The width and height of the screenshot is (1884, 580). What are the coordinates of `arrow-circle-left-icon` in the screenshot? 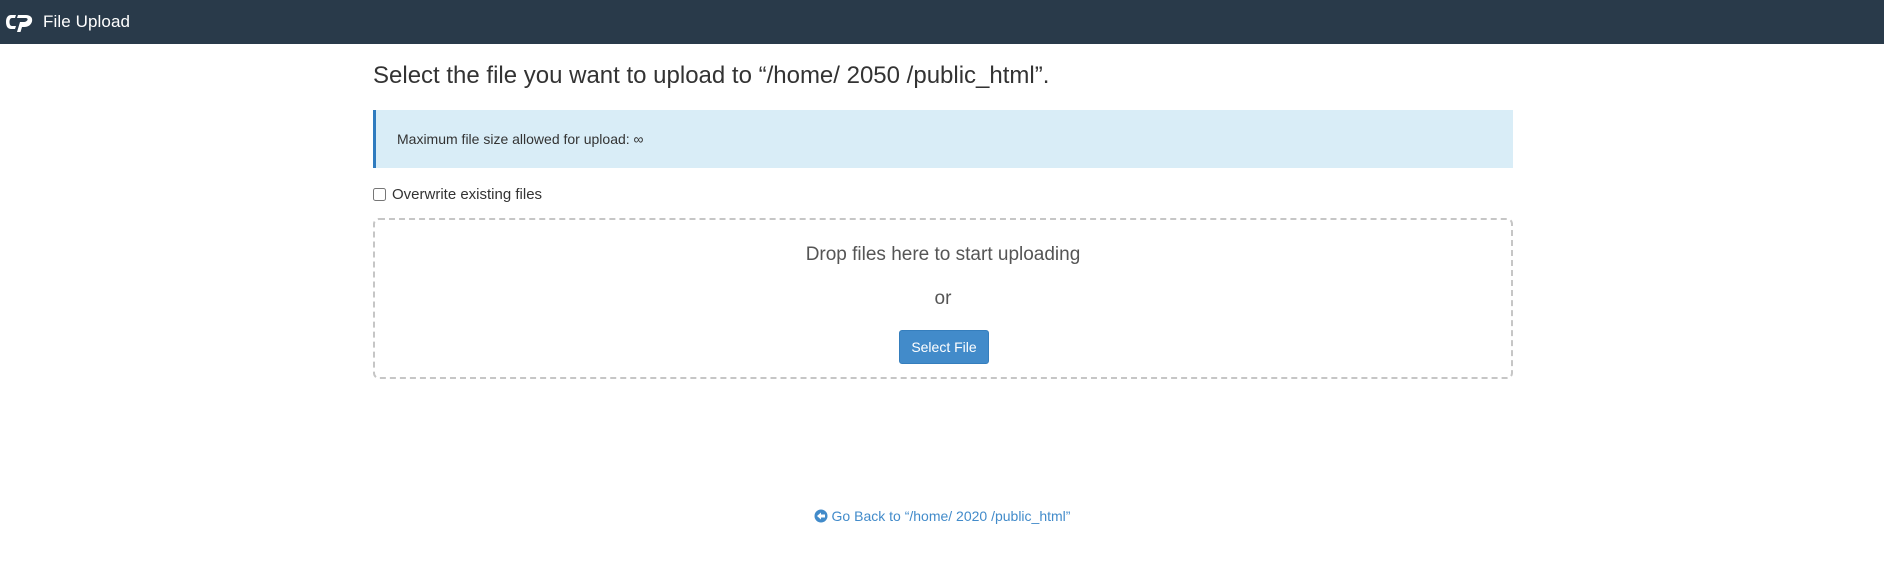 It's located at (821, 516).